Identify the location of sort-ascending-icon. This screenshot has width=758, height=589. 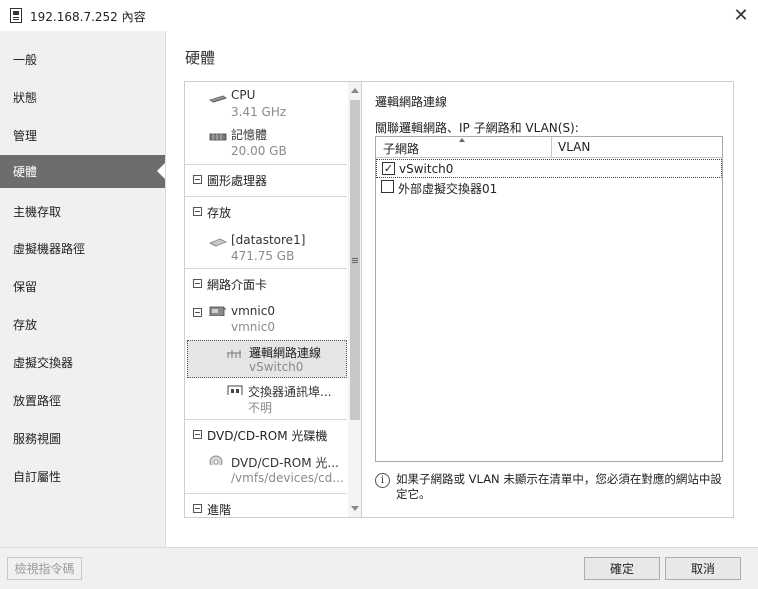
(462, 140).